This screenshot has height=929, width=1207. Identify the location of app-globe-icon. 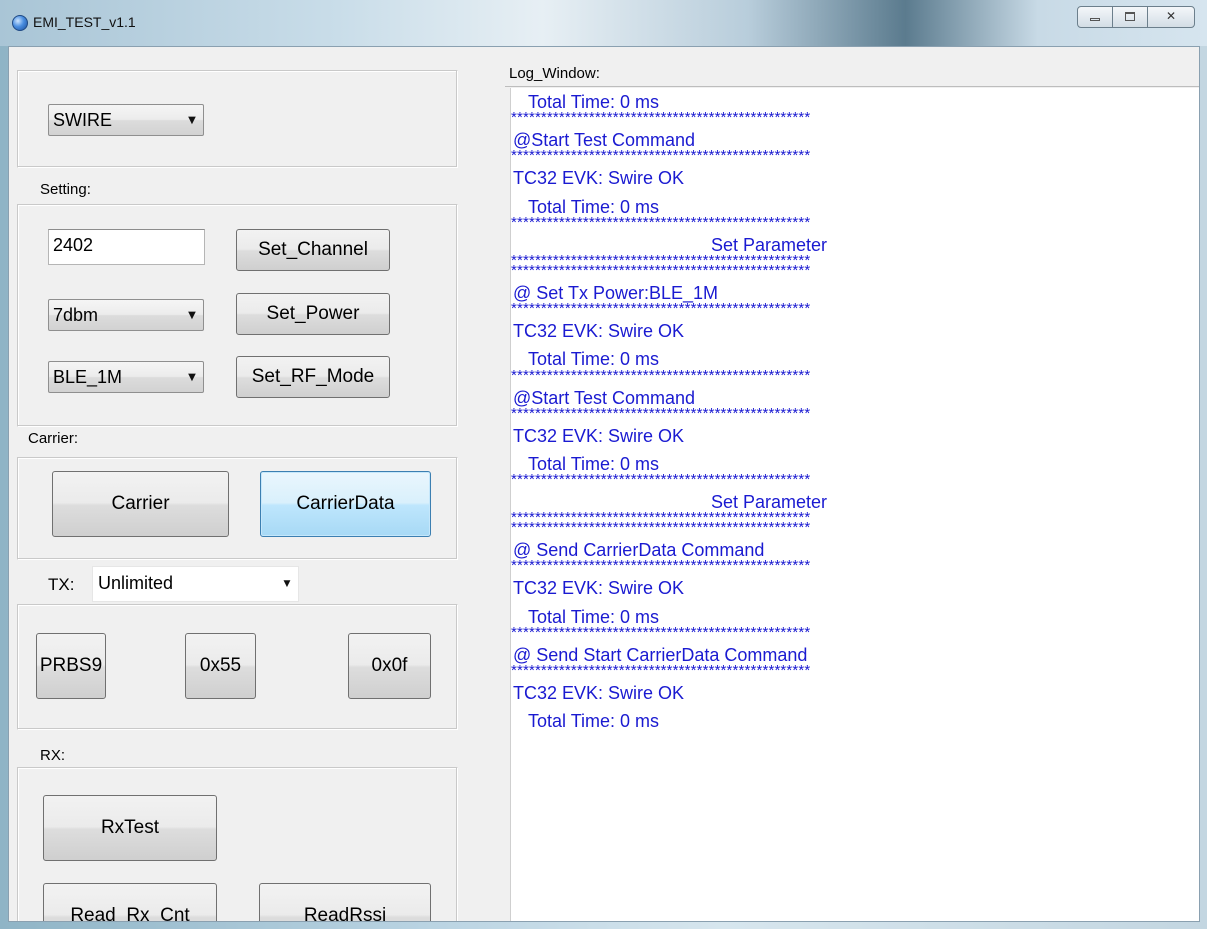
(20, 23).